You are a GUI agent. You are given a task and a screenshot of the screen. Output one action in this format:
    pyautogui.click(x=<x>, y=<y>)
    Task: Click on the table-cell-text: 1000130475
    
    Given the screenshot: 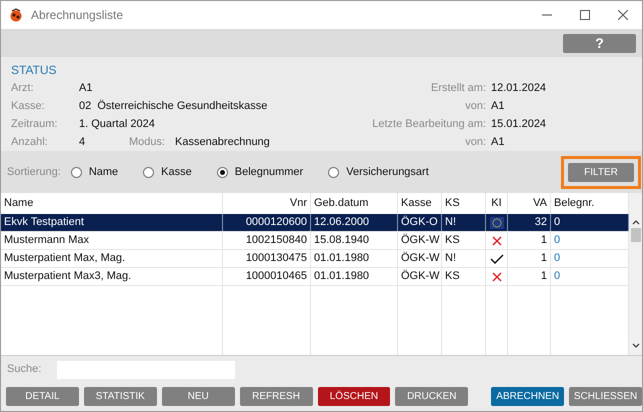 What is the action you would take?
    pyautogui.click(x=276, y=258)
    